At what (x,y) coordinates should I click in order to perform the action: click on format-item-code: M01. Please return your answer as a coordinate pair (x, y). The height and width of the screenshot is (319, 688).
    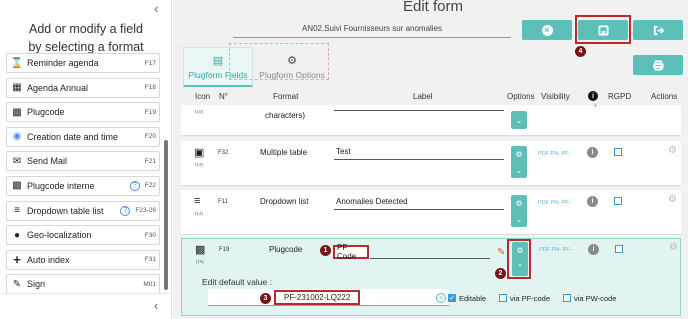
    Looking at the image, I should click on (149, 284).